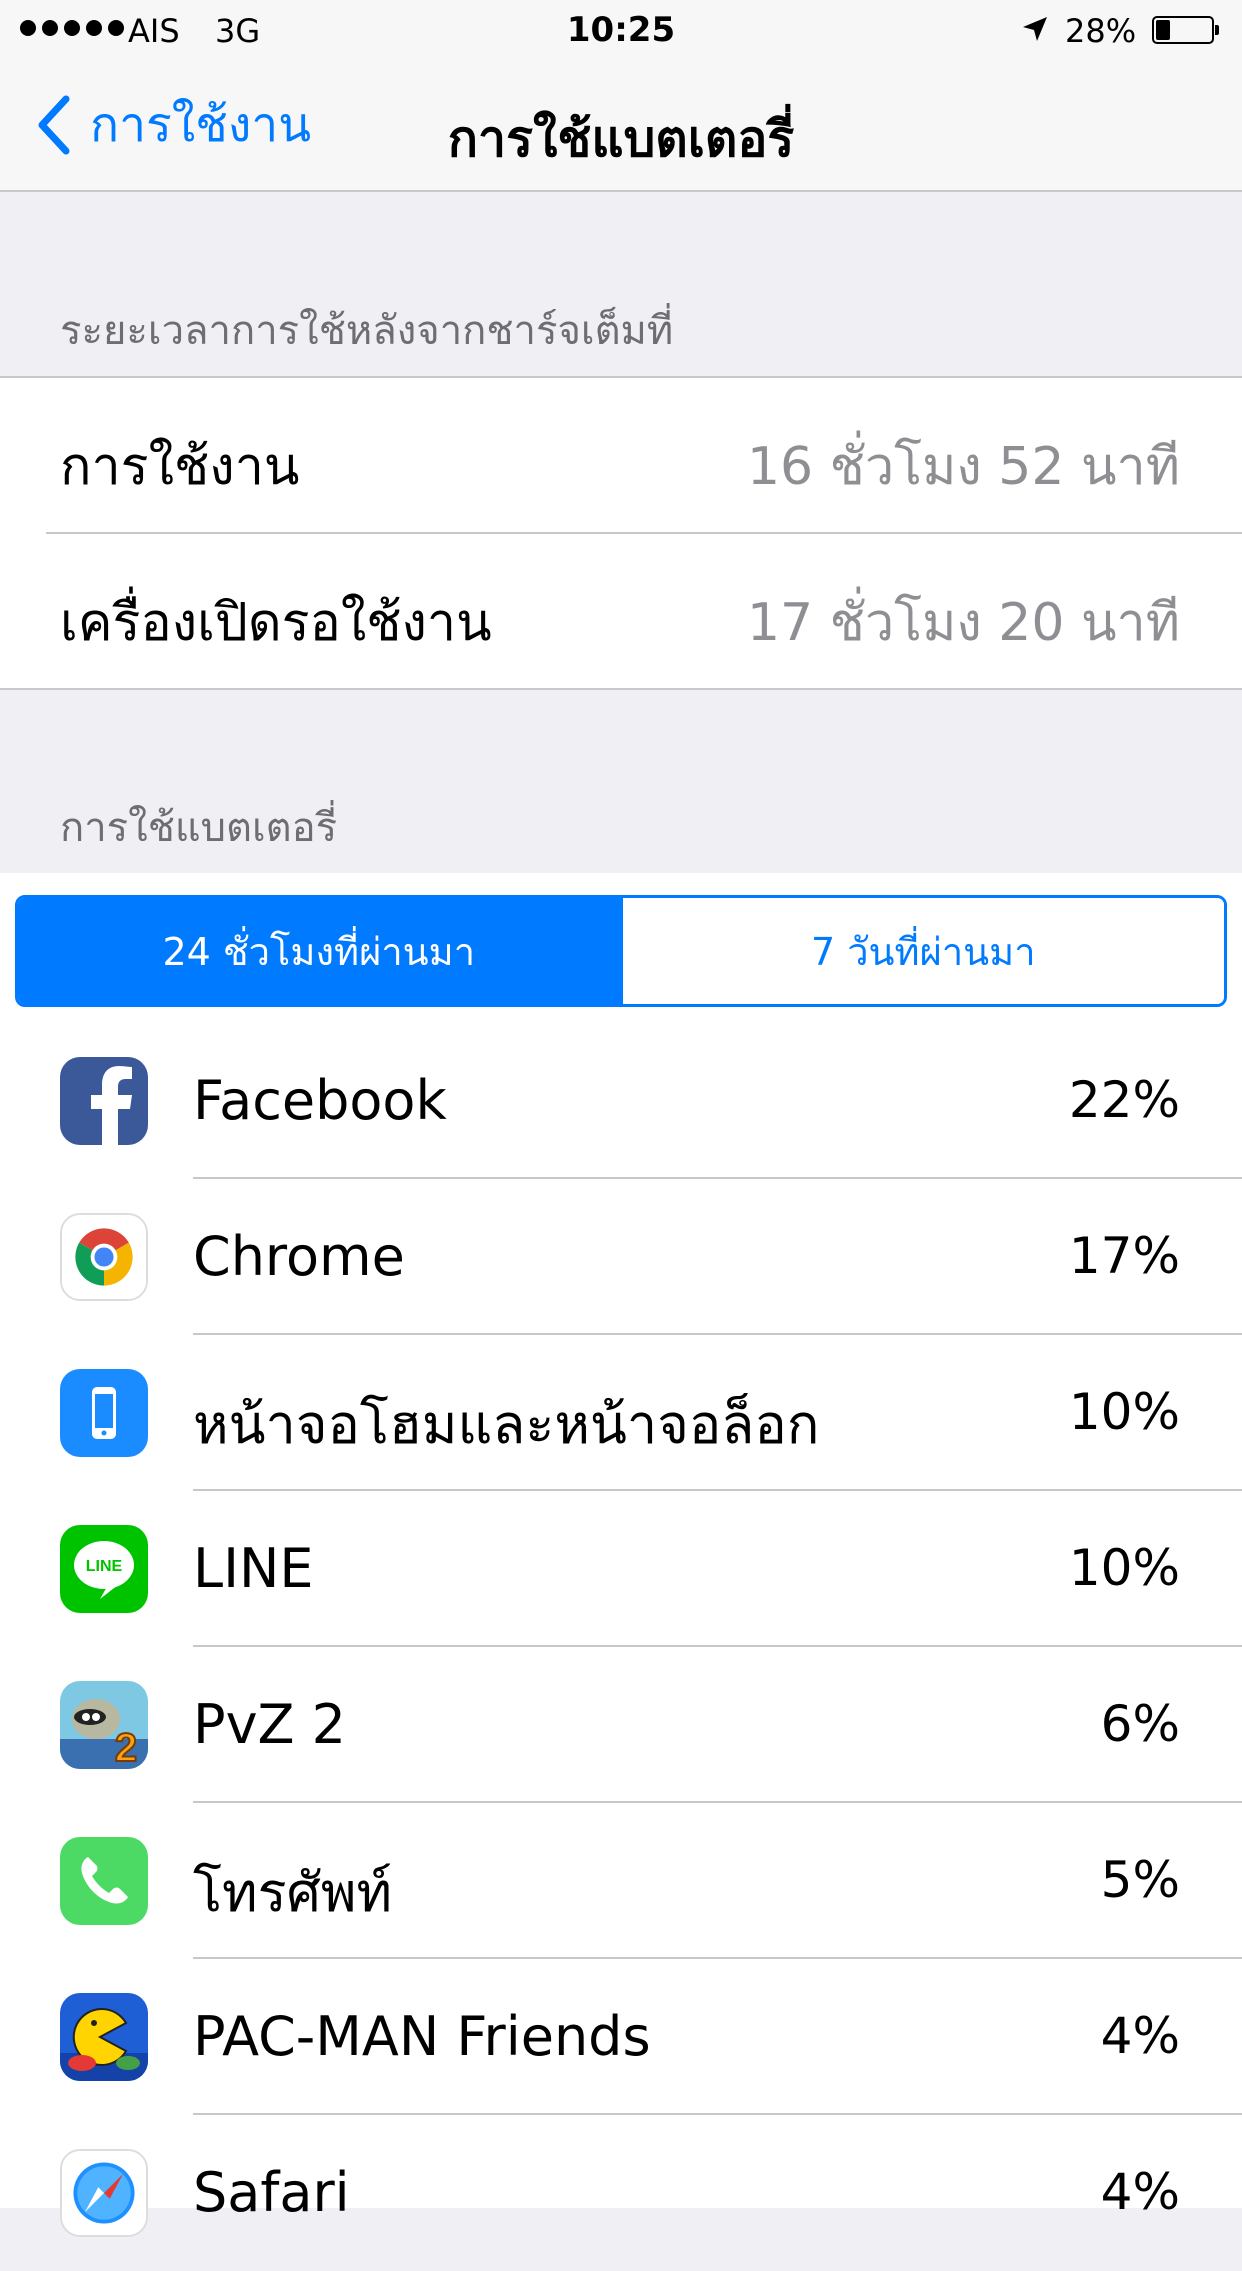 The image size is (1242, 2271). What do you see at coordinates (1035, 29) in the screenshot?
I see `location-arrow-icon` at bounding box center [1035, 29].